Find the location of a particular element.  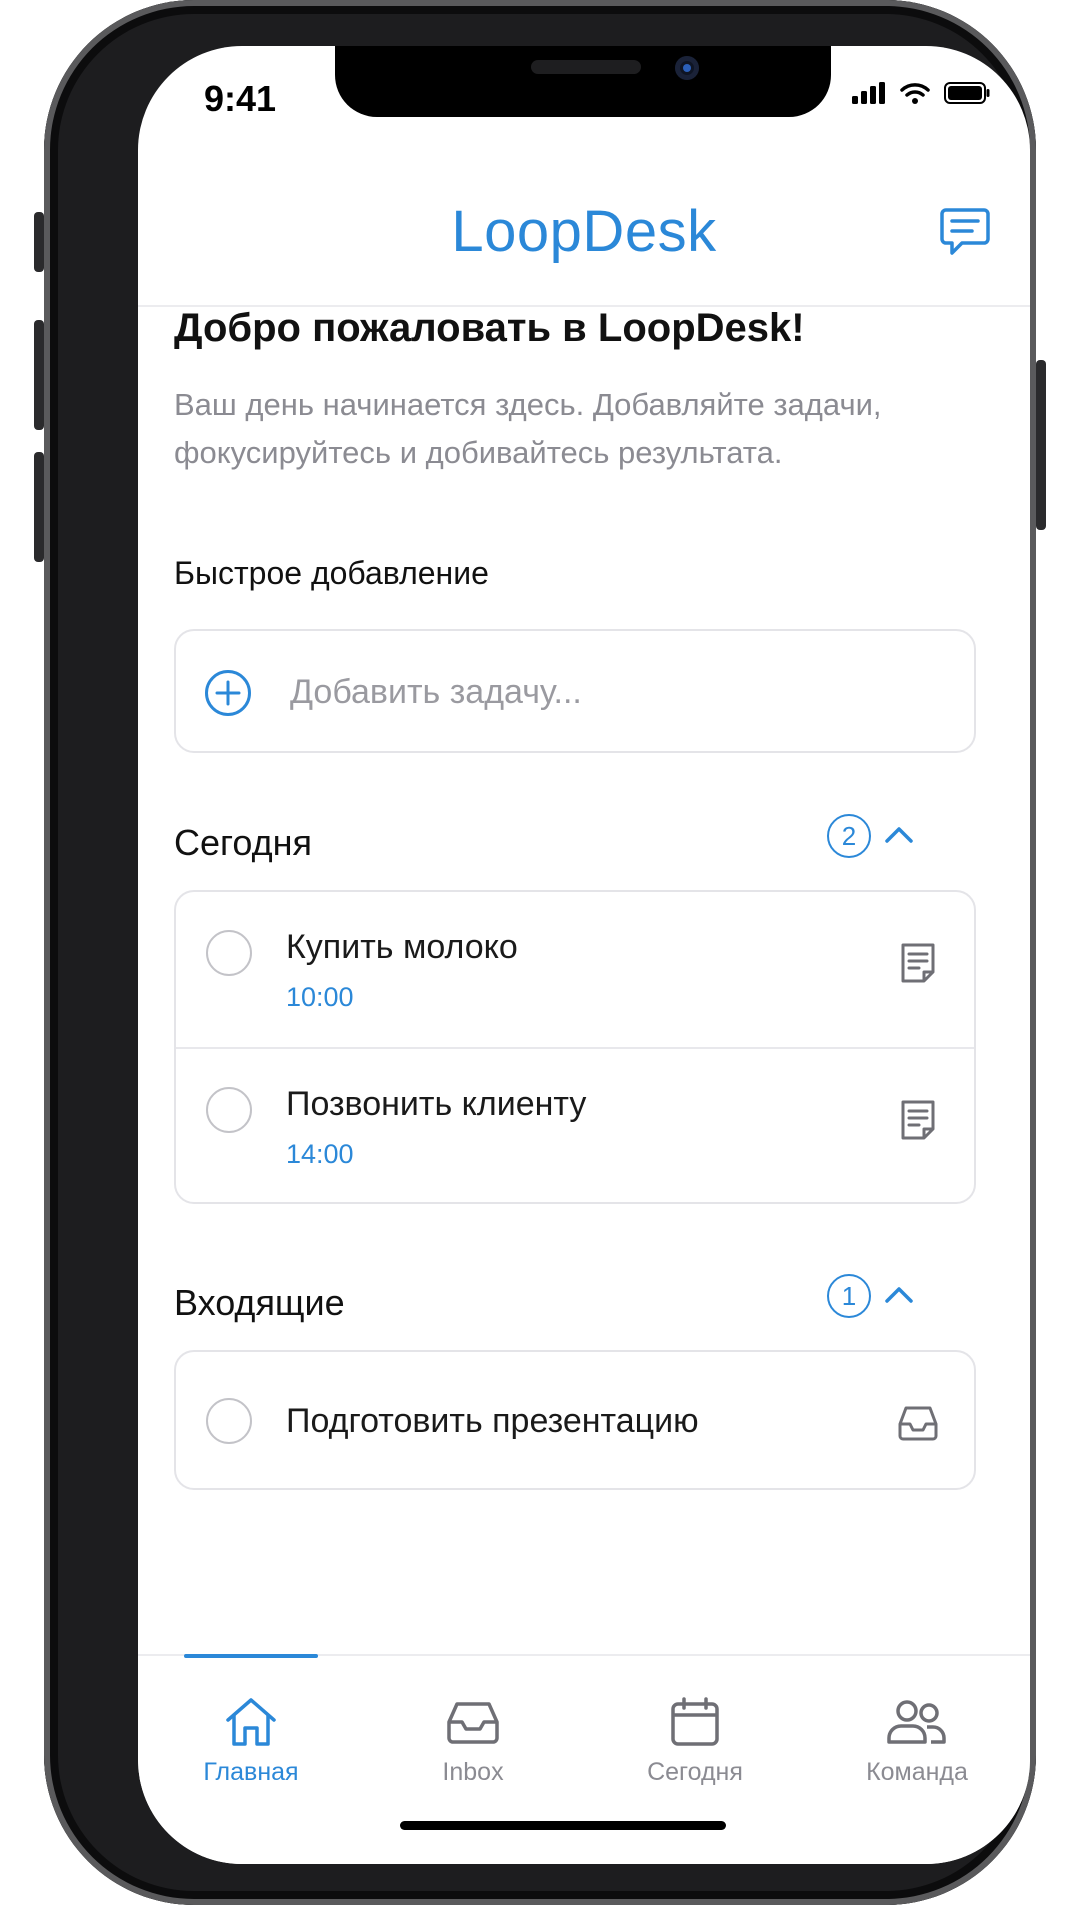

inbox-count-badge: 1 is located at coordinates (849, 1296).